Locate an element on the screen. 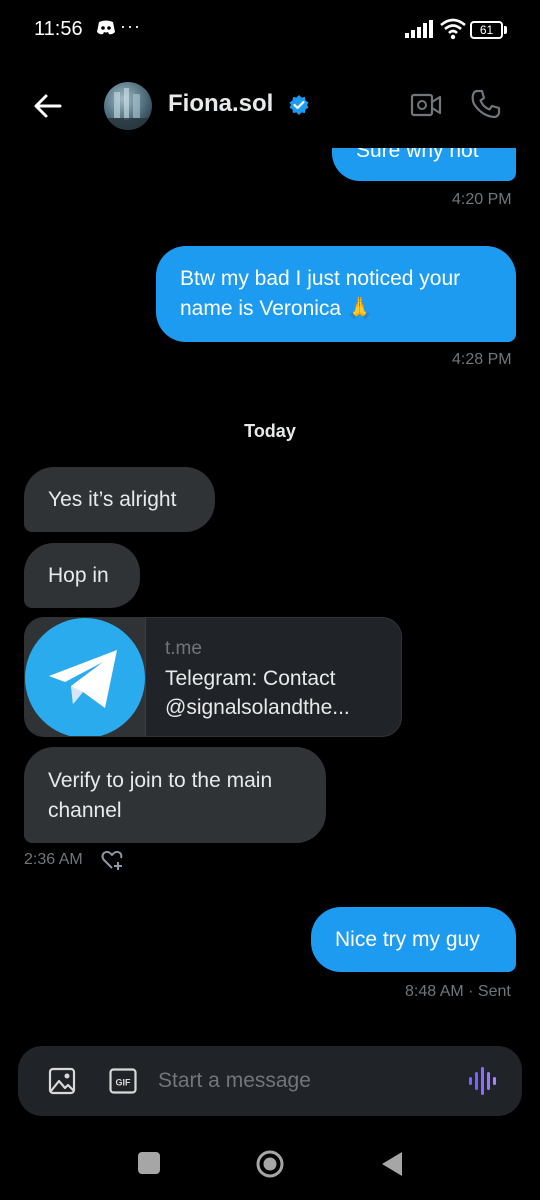 This screenshot has height=1200, width=540. message-incoming: Hop in is located at coordinates (82, 575).